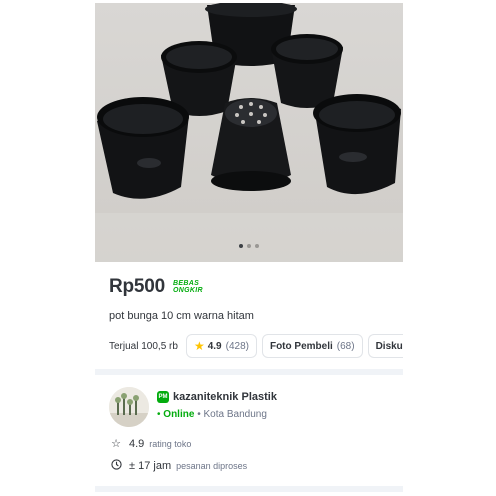 The width and height of the screenshot is (496, 496). Describe the element at coordinates (137, 443) in the screenshot. I see `shop-rating-value: 4.9` at that location.